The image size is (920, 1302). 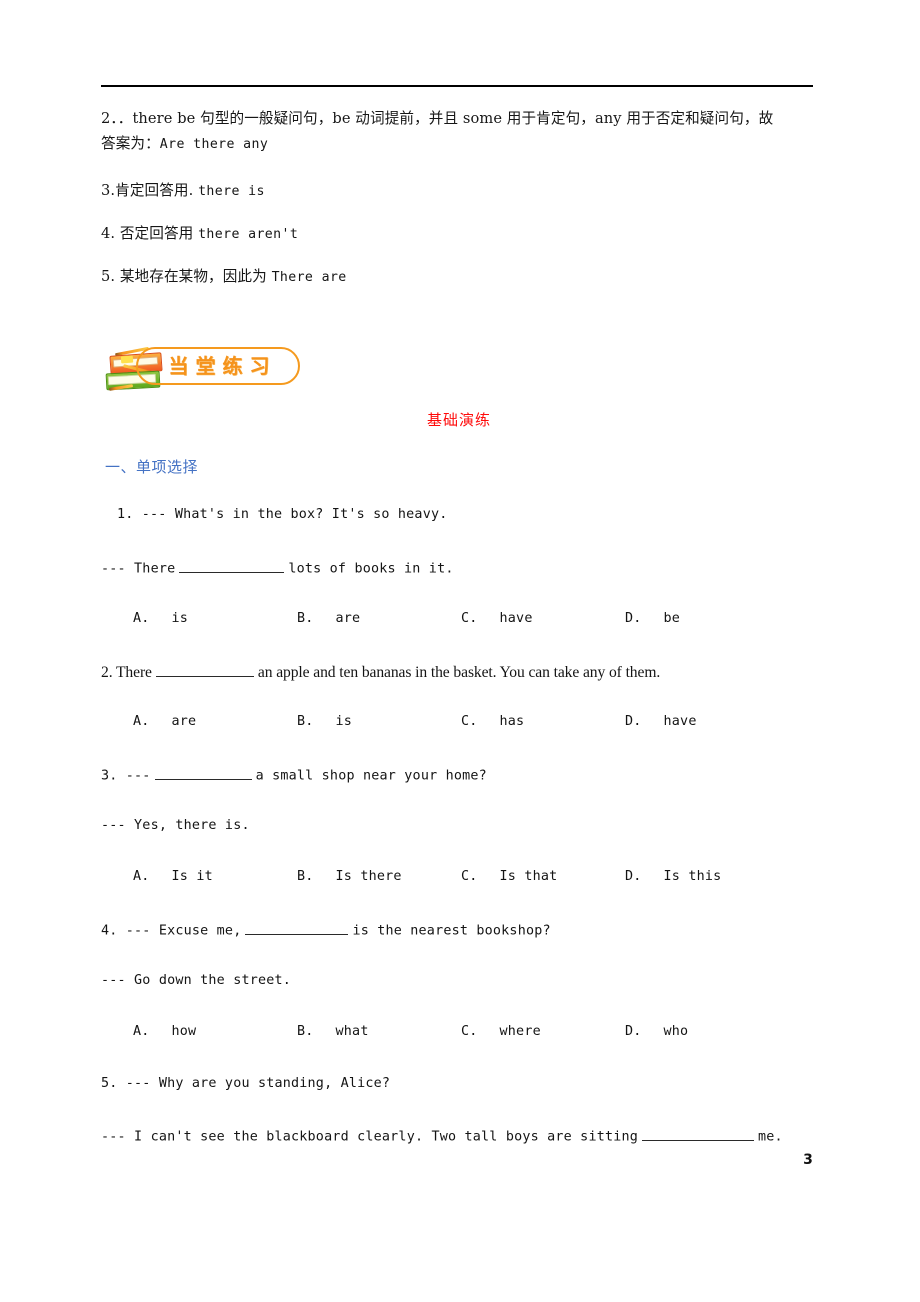 What do you see at coordinates (282, 514) in the screenshot?
I see `question-1-stem-line1: 1. --- What's in the box? It's so heavy.` at bounding box center [282, 514].